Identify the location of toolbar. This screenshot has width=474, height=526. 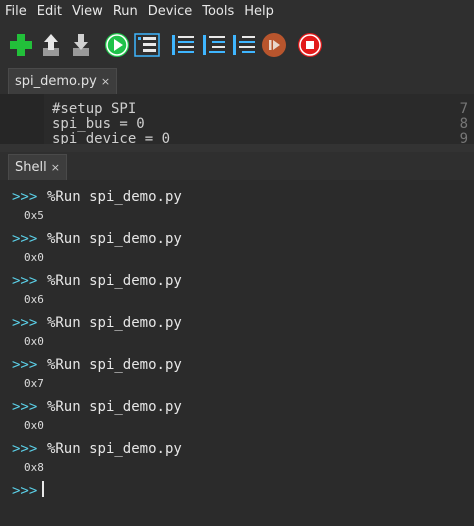
(237, 45).